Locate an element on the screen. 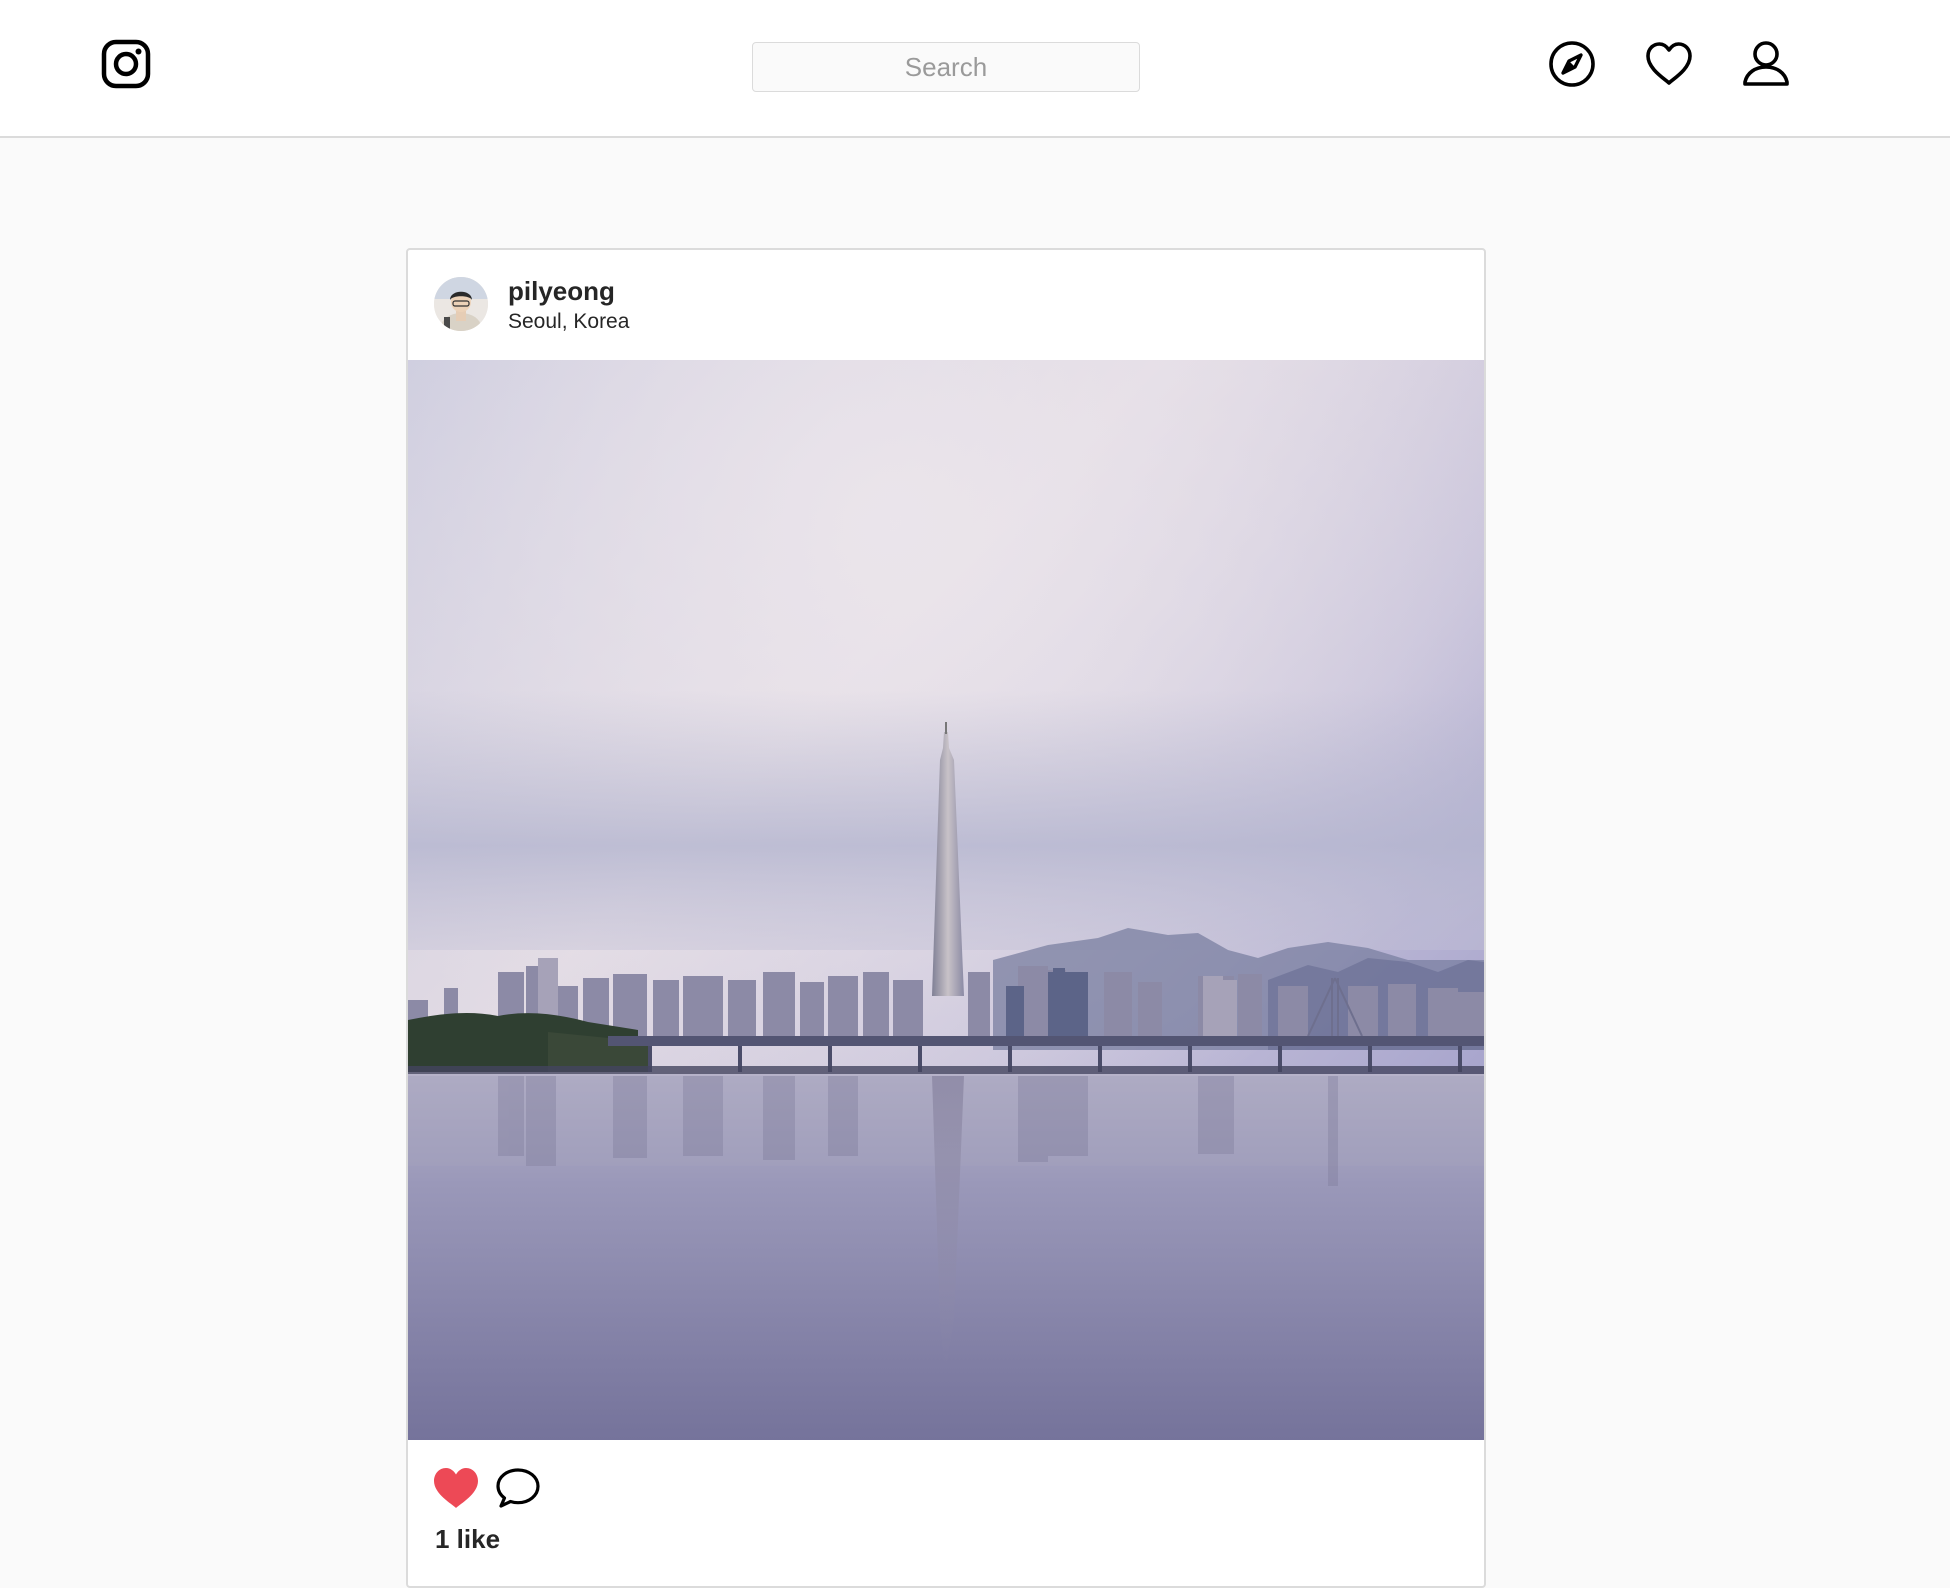  user-icon is located at coordinates (1766, 64).